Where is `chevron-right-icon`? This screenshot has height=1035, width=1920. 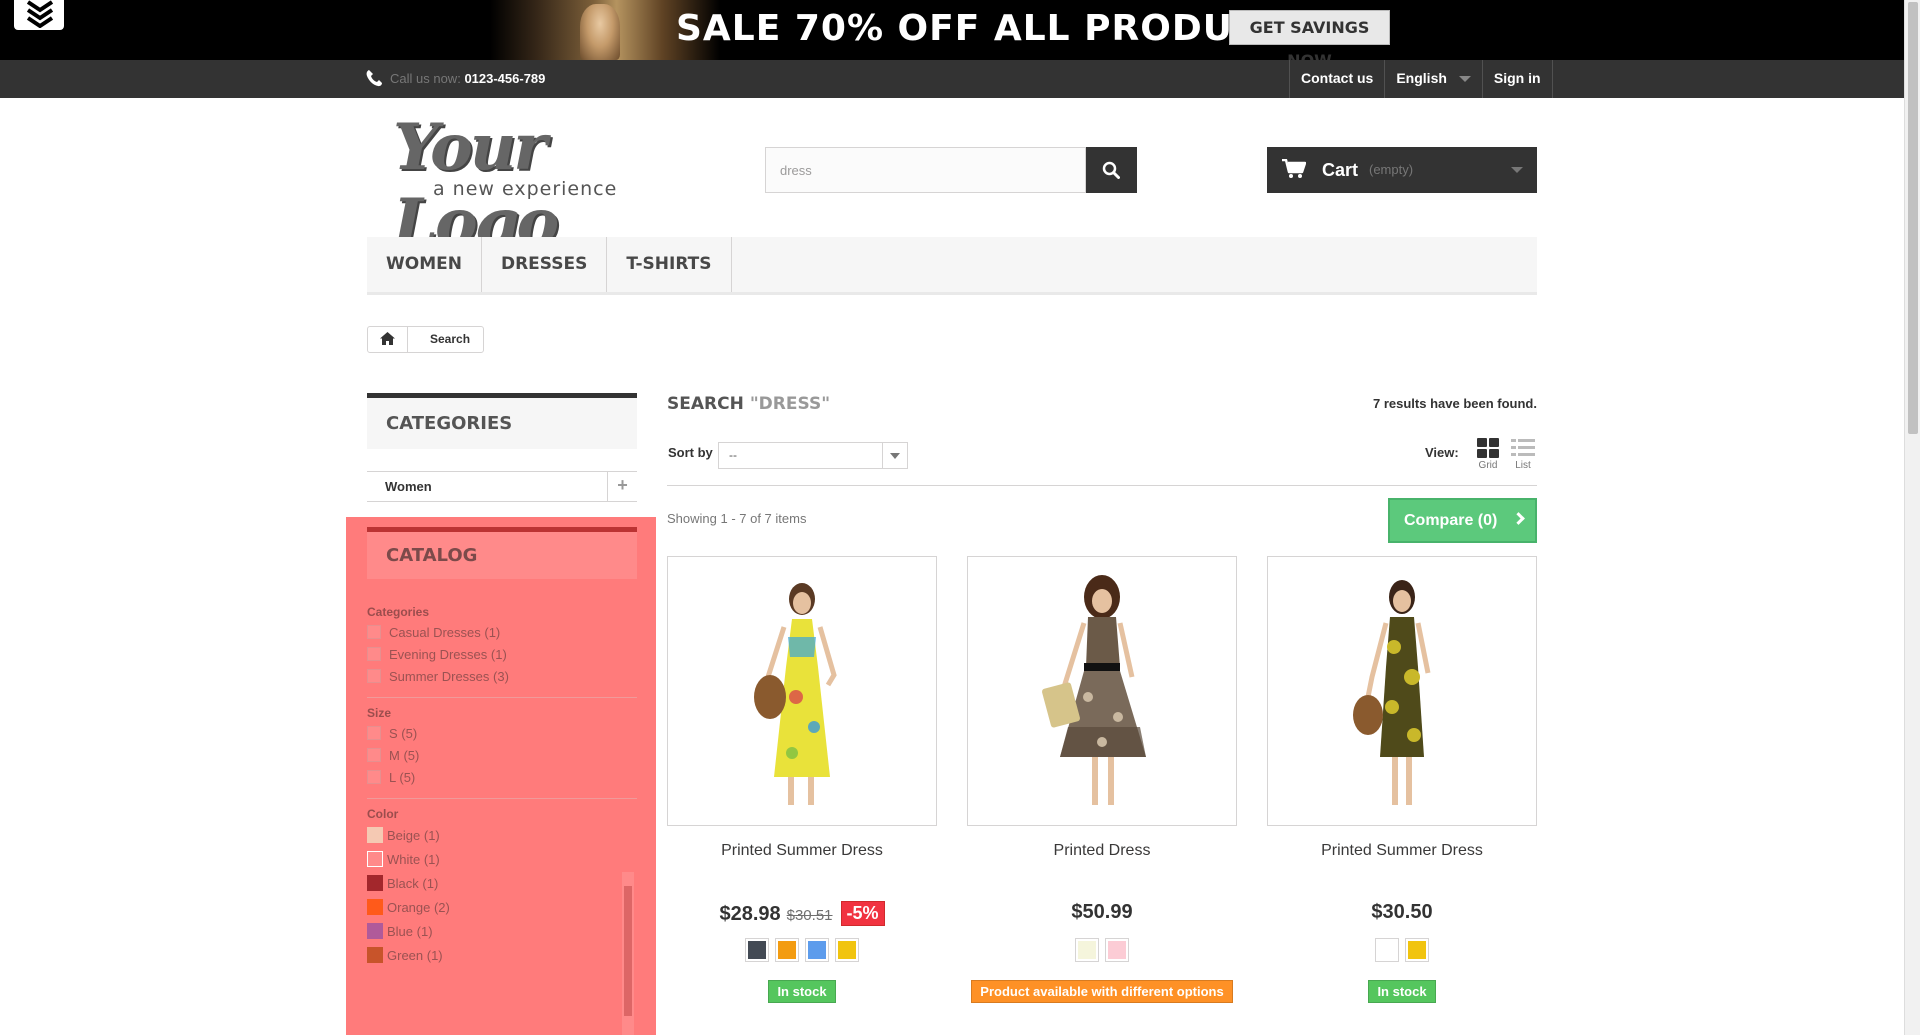
chevron-right-icon is located at coordinates (1518, 518).